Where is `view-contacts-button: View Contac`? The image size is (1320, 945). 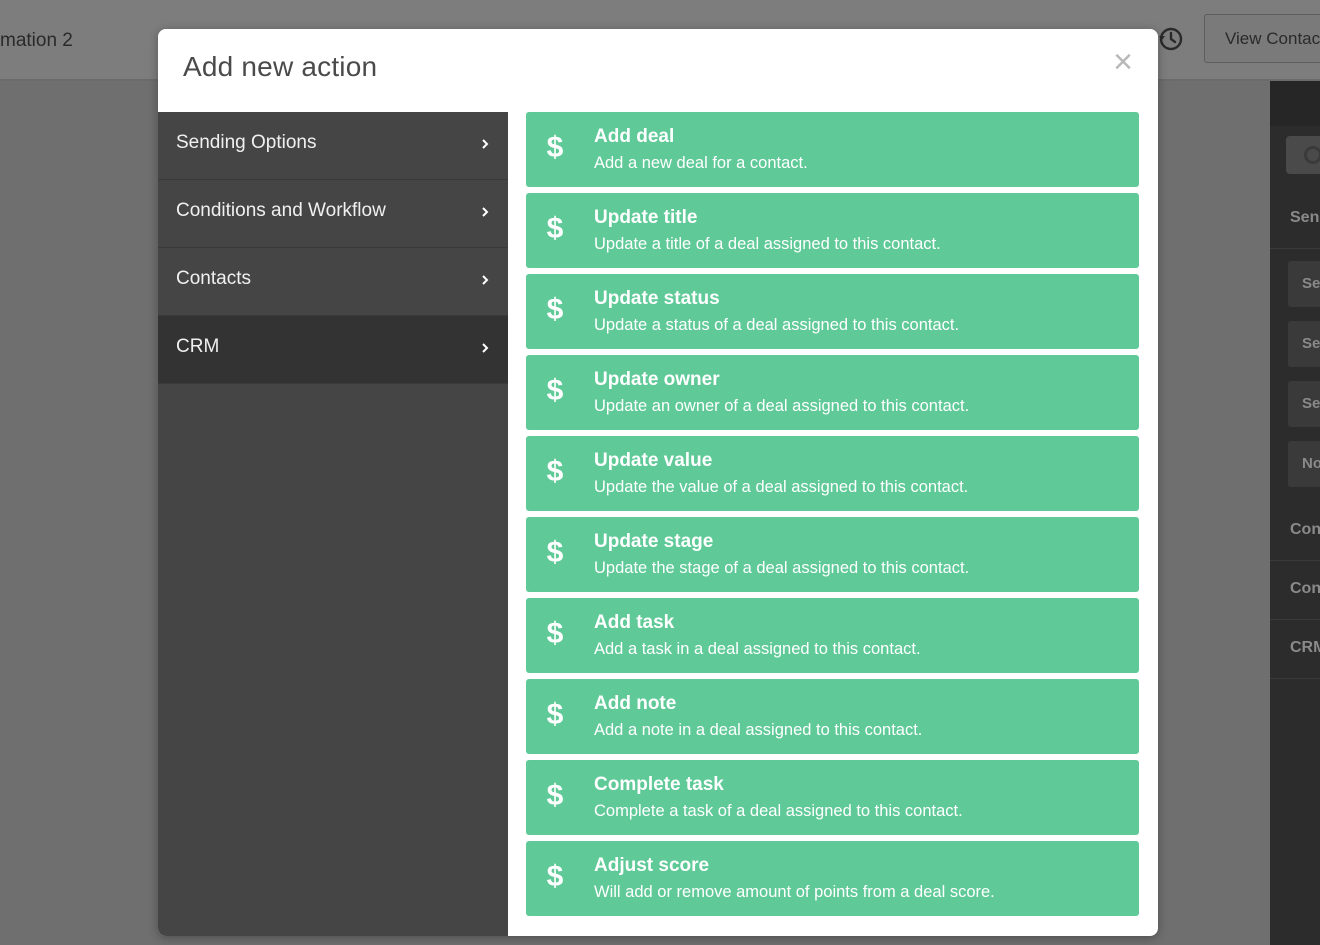 view-contacts-button: View Contac is located at coordinates (1262, 38).